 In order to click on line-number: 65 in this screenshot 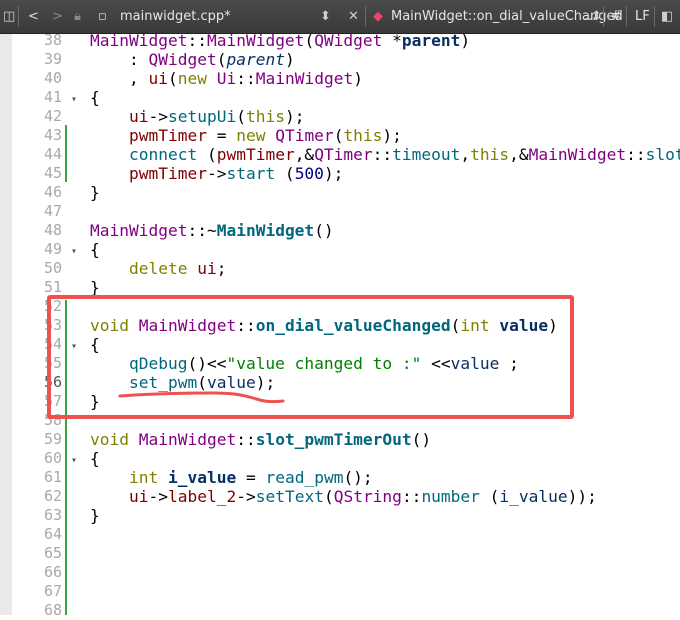, I will do `click(52, 553)`.